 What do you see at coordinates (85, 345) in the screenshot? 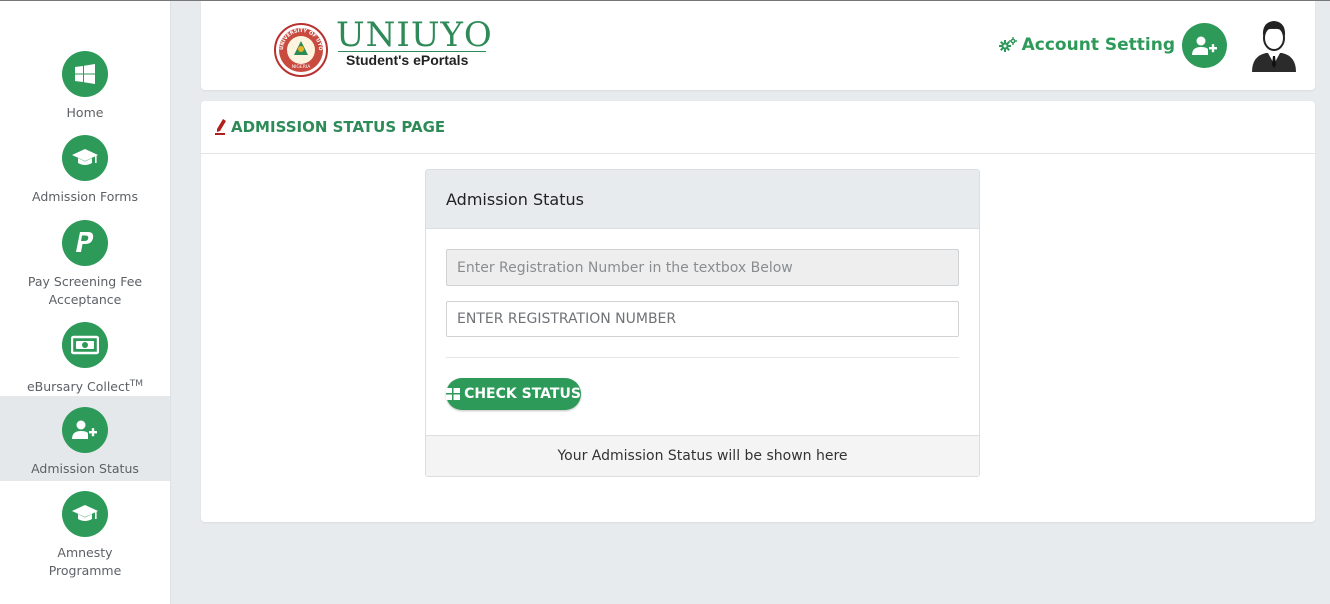
I see `money-bill-icon` at bounding box center [85, 345].